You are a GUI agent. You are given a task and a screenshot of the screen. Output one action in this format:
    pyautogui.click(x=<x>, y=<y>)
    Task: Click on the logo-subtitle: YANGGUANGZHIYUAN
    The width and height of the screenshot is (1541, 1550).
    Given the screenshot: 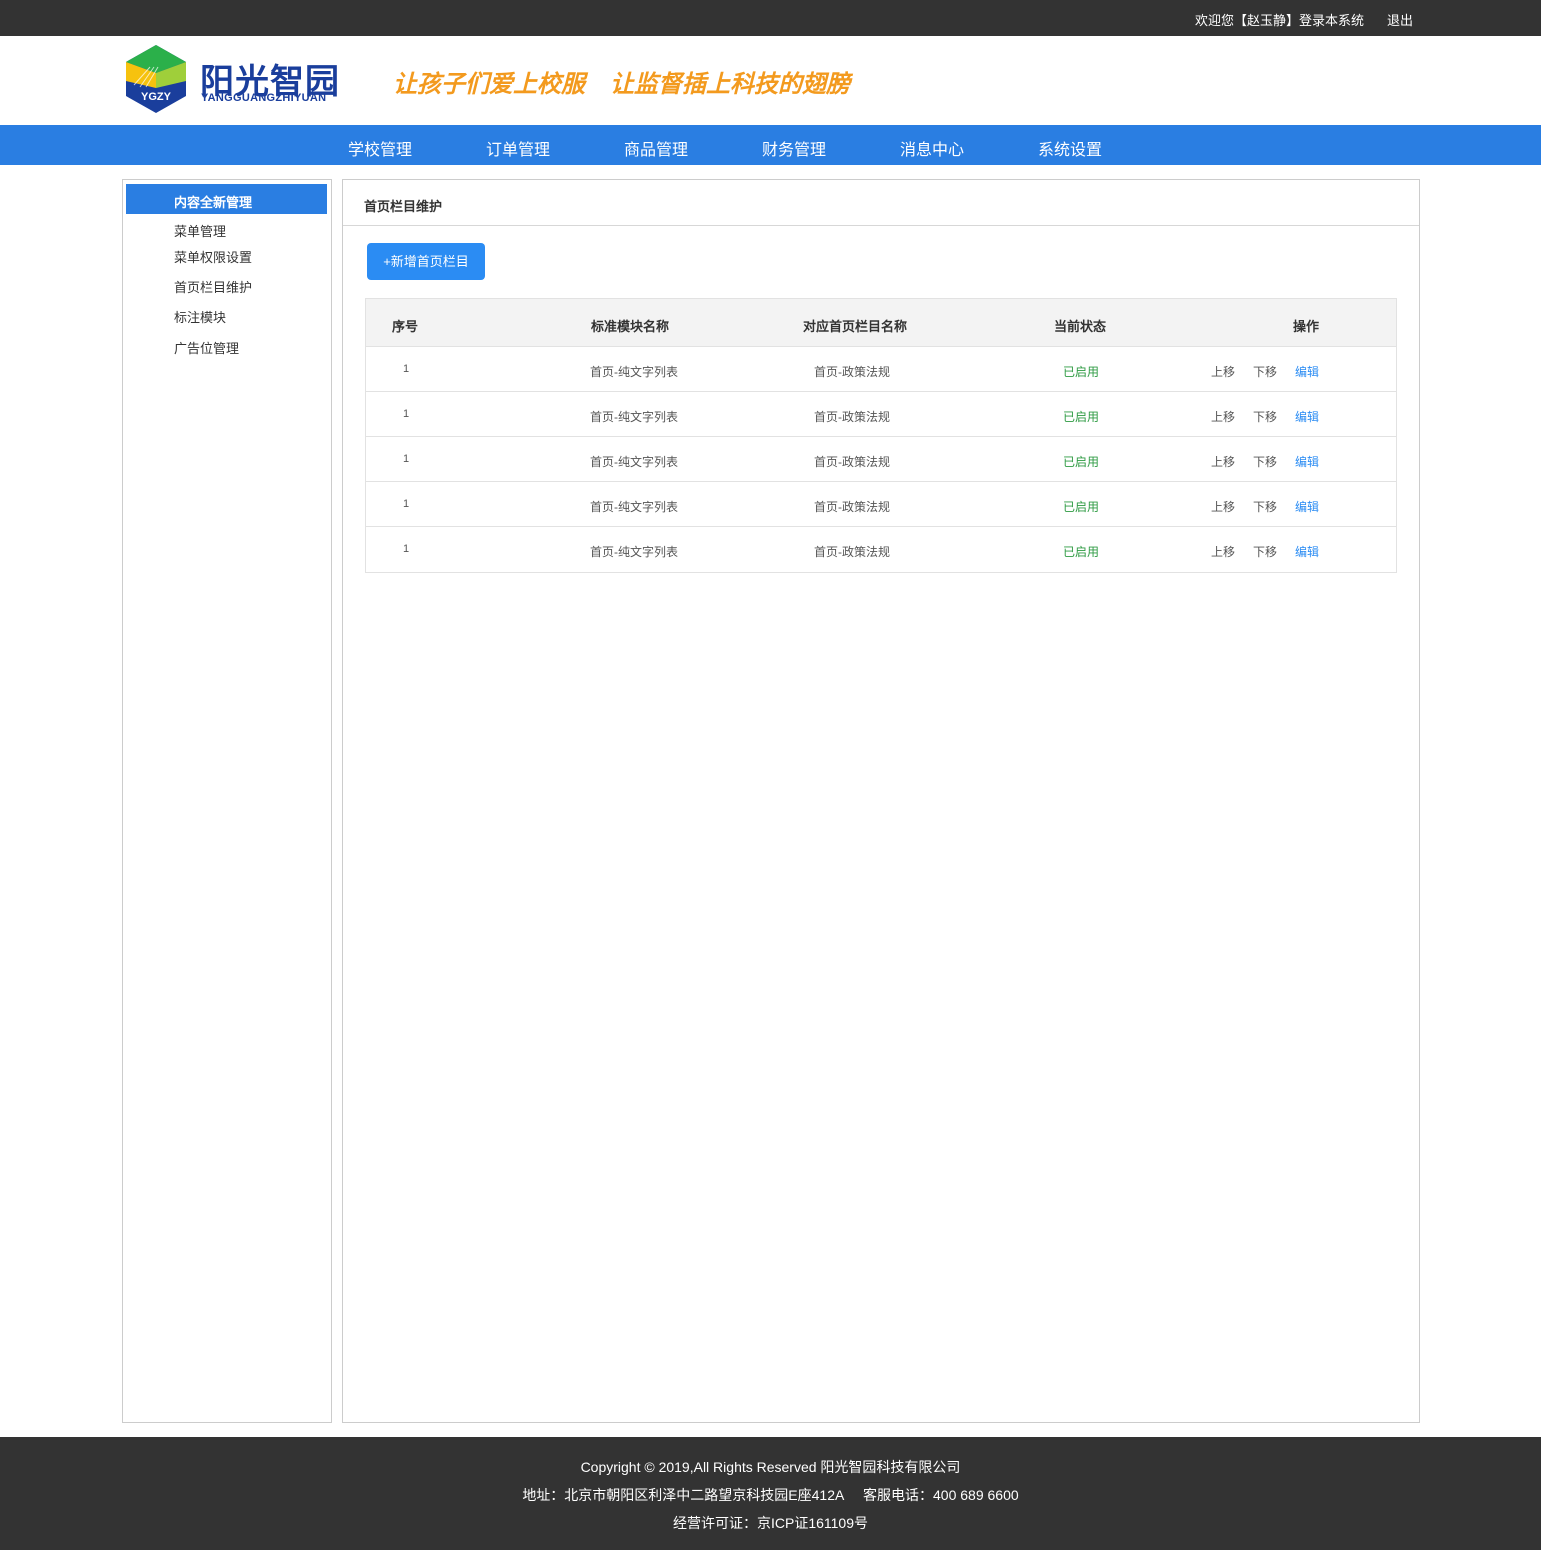 What is the action you would take?
    pyautogui.click(x=264, y=98)
    